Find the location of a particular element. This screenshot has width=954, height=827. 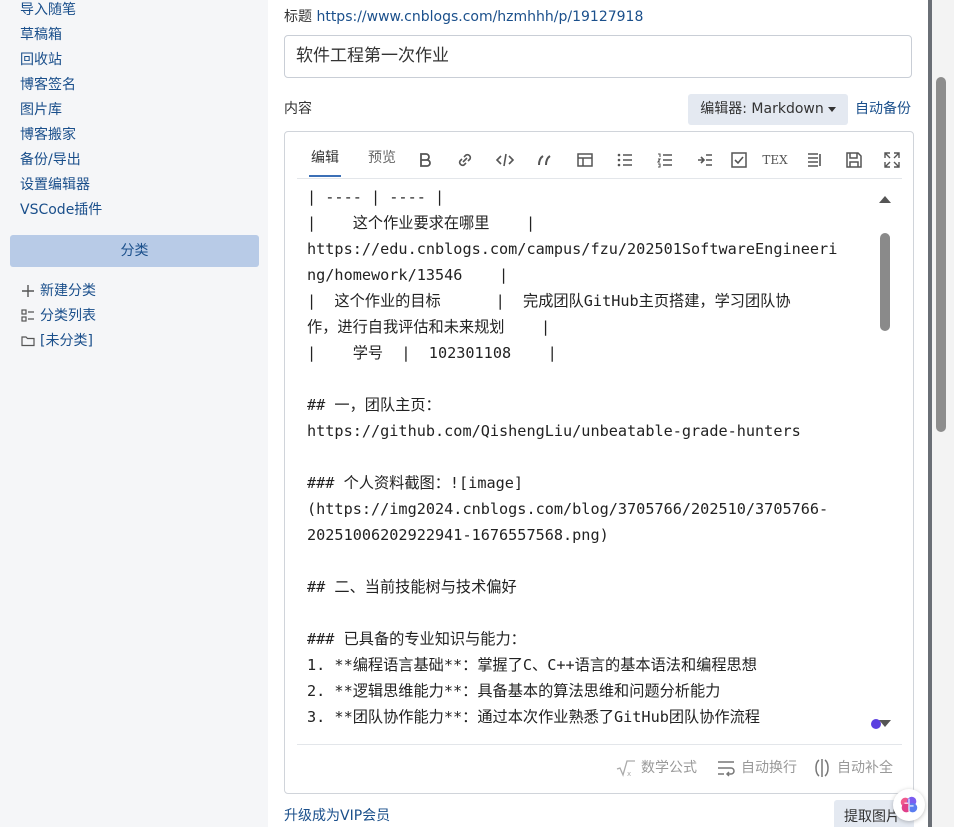

sidebar-item-import: 导入随笔 is located at coordinates (48, 10).